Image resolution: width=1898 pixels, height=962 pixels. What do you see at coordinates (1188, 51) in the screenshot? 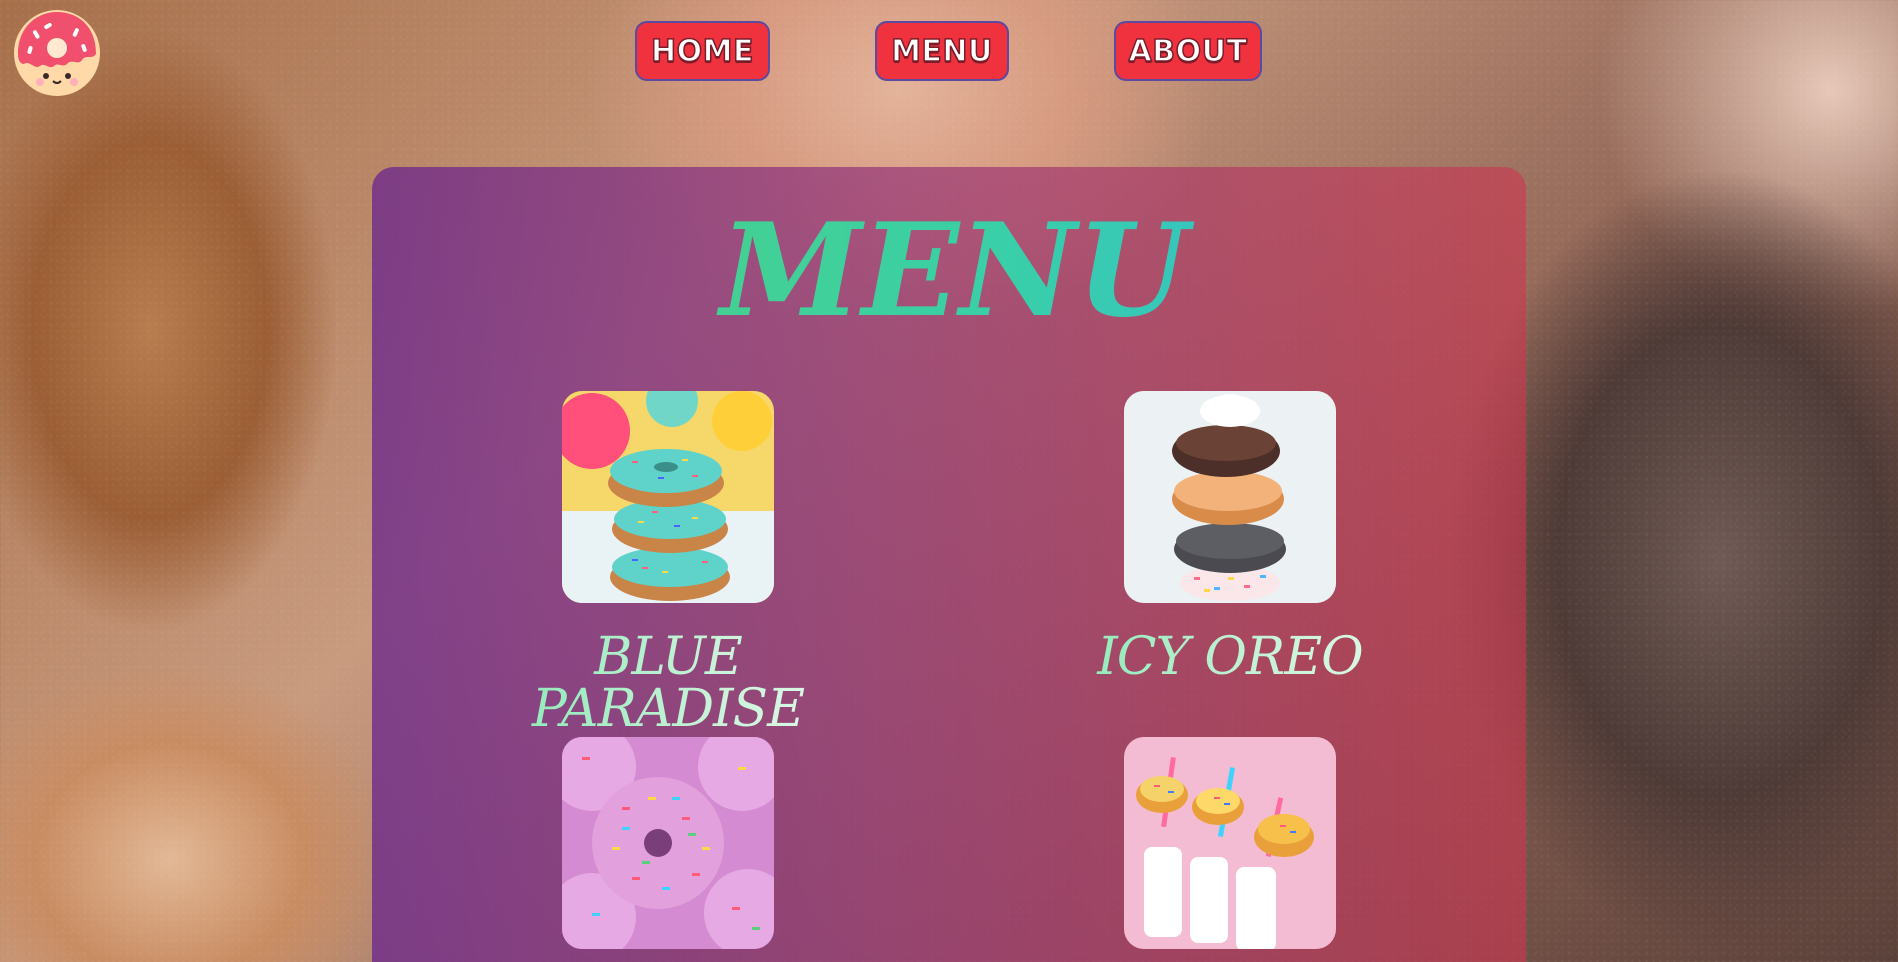
I see `about-button: ABOUT` at bounding box center [1188, 51].